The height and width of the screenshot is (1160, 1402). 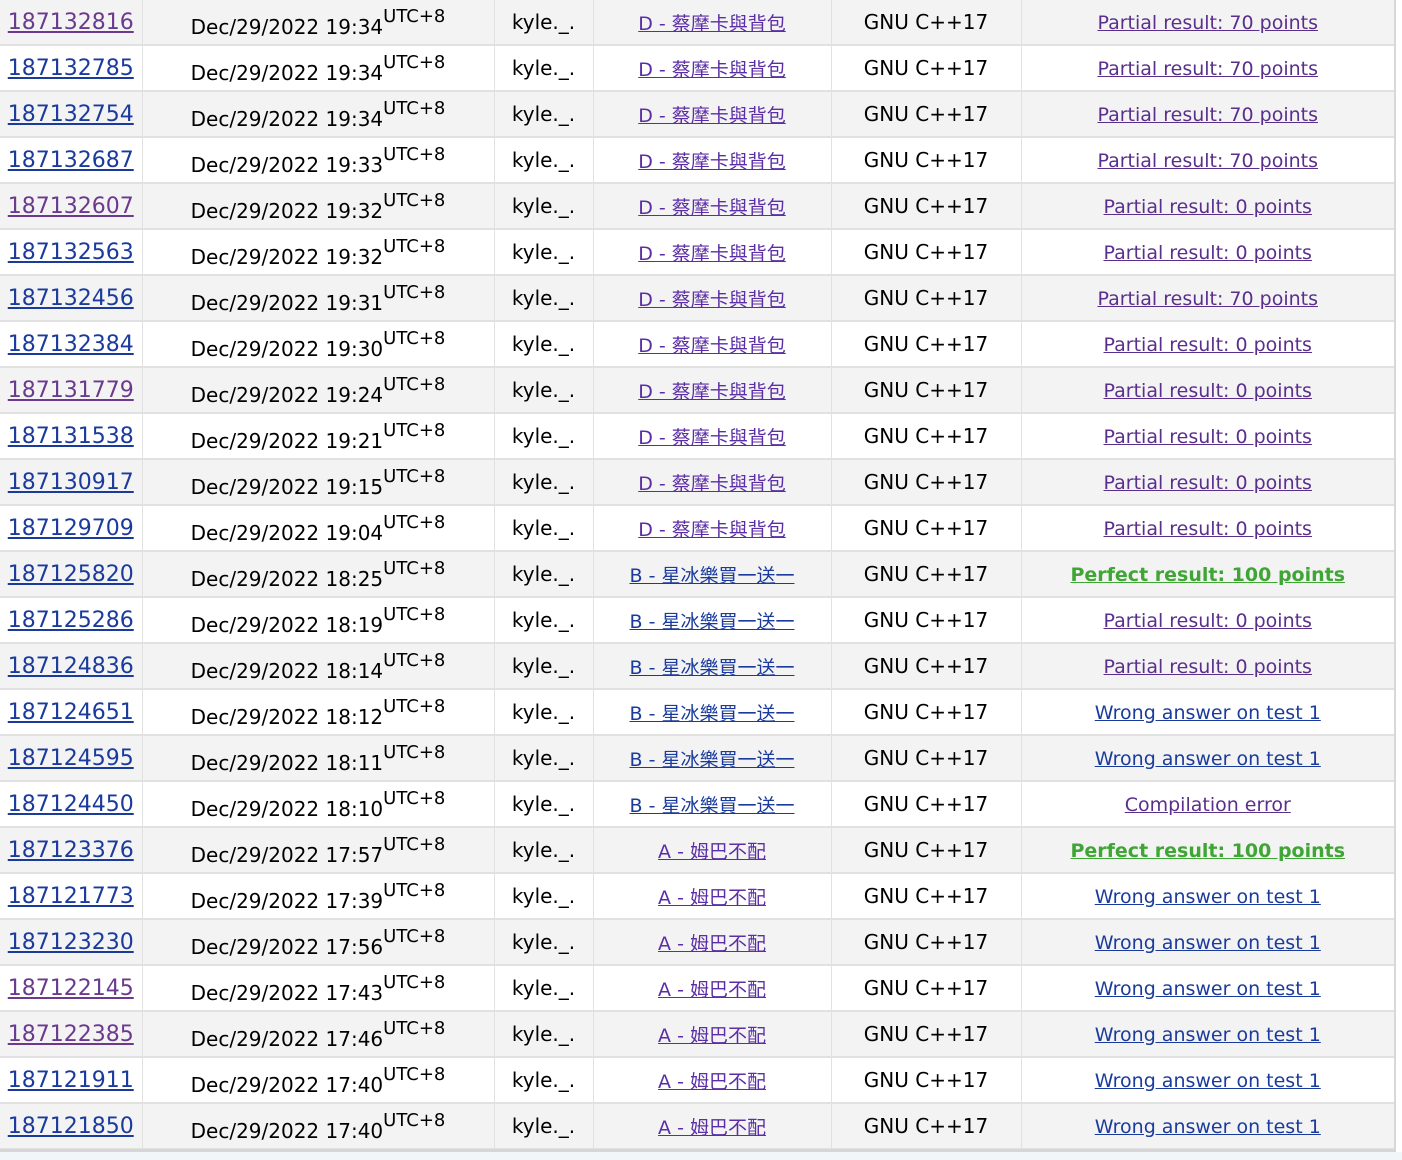 What do you see at coordinates (71, 712) in the screenshot?
I see `submission-id-link: 187124651` at bounding box center [71, 712].